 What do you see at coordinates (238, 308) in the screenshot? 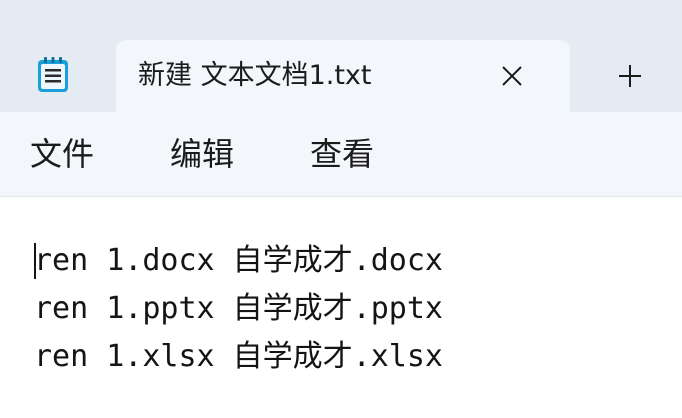
I see `editor-line: ren 1.pptx 自学成才.pptx` at bounding box center [238, 308].